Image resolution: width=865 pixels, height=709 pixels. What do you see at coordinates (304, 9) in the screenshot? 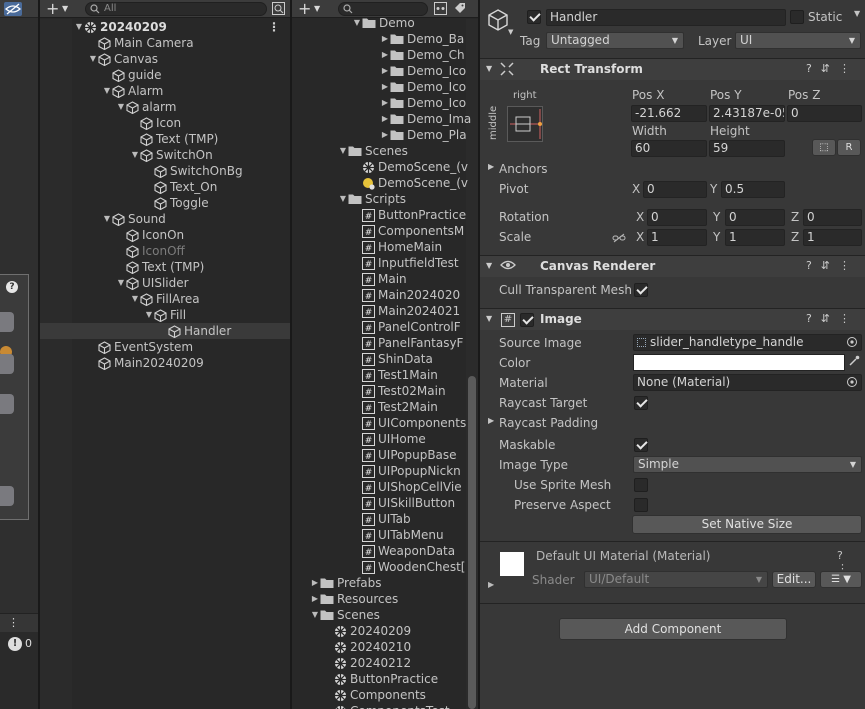
I see `create-asset-button: +` at bounding box center [304, 9].